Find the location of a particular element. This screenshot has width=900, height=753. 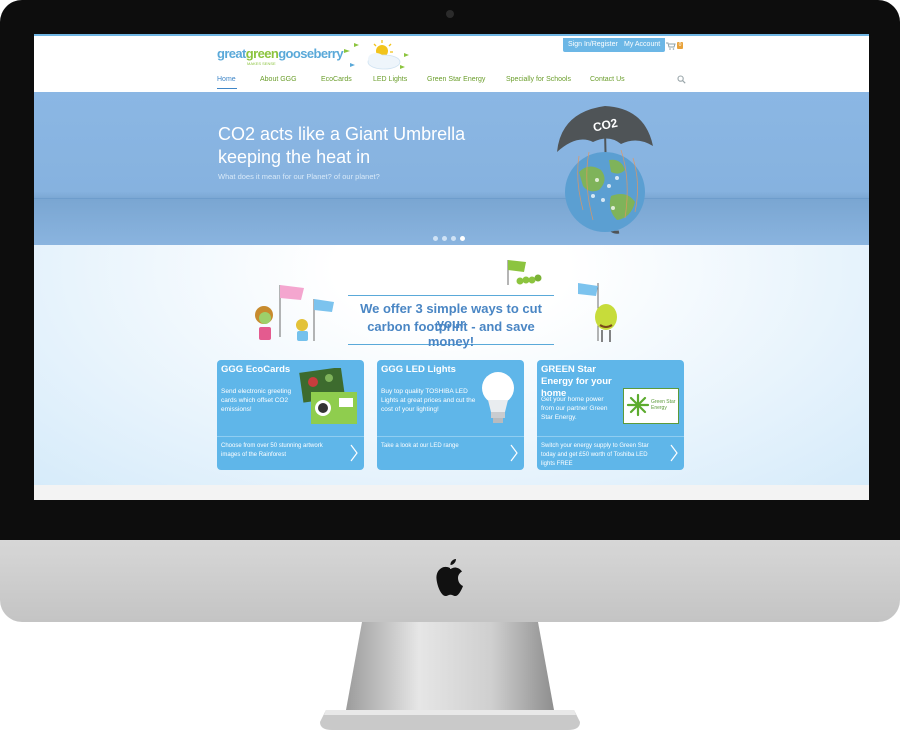

rainforest-card-image is located at coordinates (328, 396).